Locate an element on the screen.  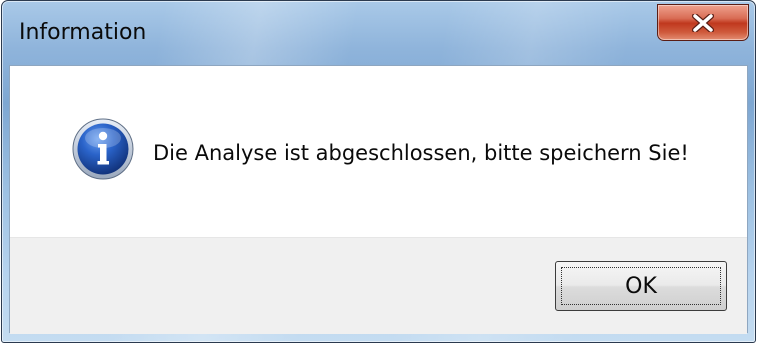
close-icon is located at coordinates (703, 22).